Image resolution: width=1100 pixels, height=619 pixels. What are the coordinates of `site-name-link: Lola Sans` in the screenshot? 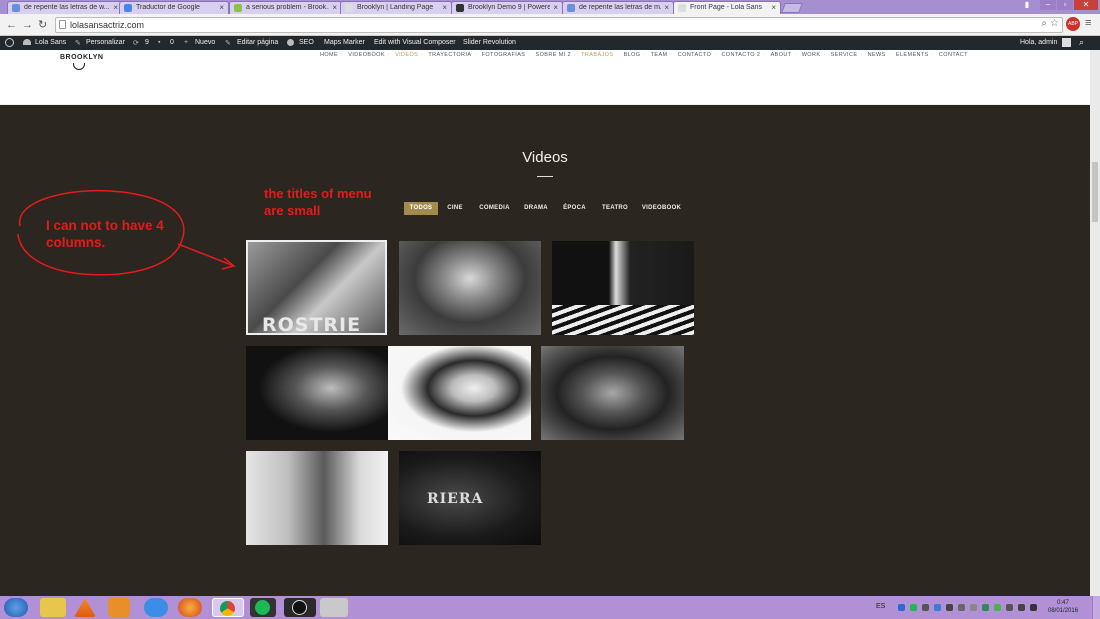 It's located at (50, 42).